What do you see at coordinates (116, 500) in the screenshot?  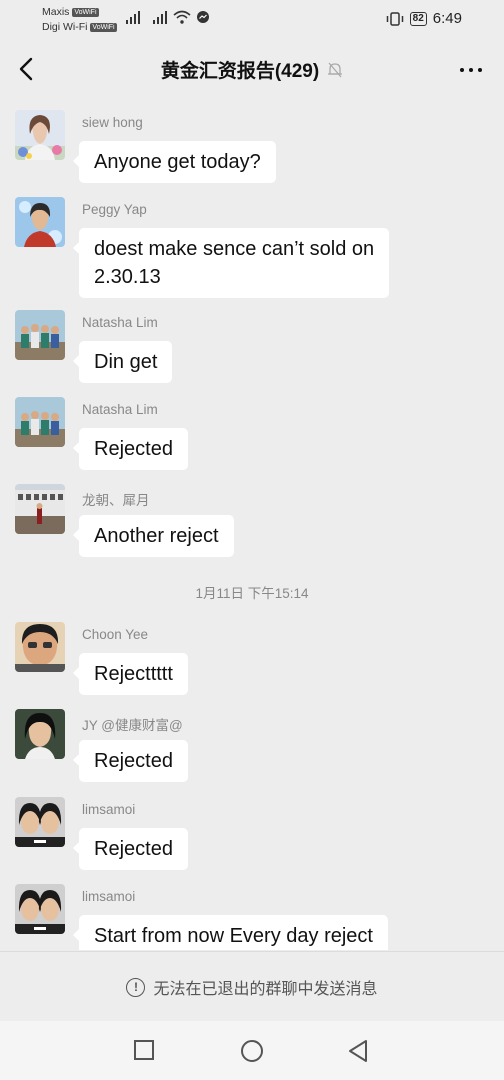 I see `sender-name: 龙朝、犀月` at bounding box center [116, 500].